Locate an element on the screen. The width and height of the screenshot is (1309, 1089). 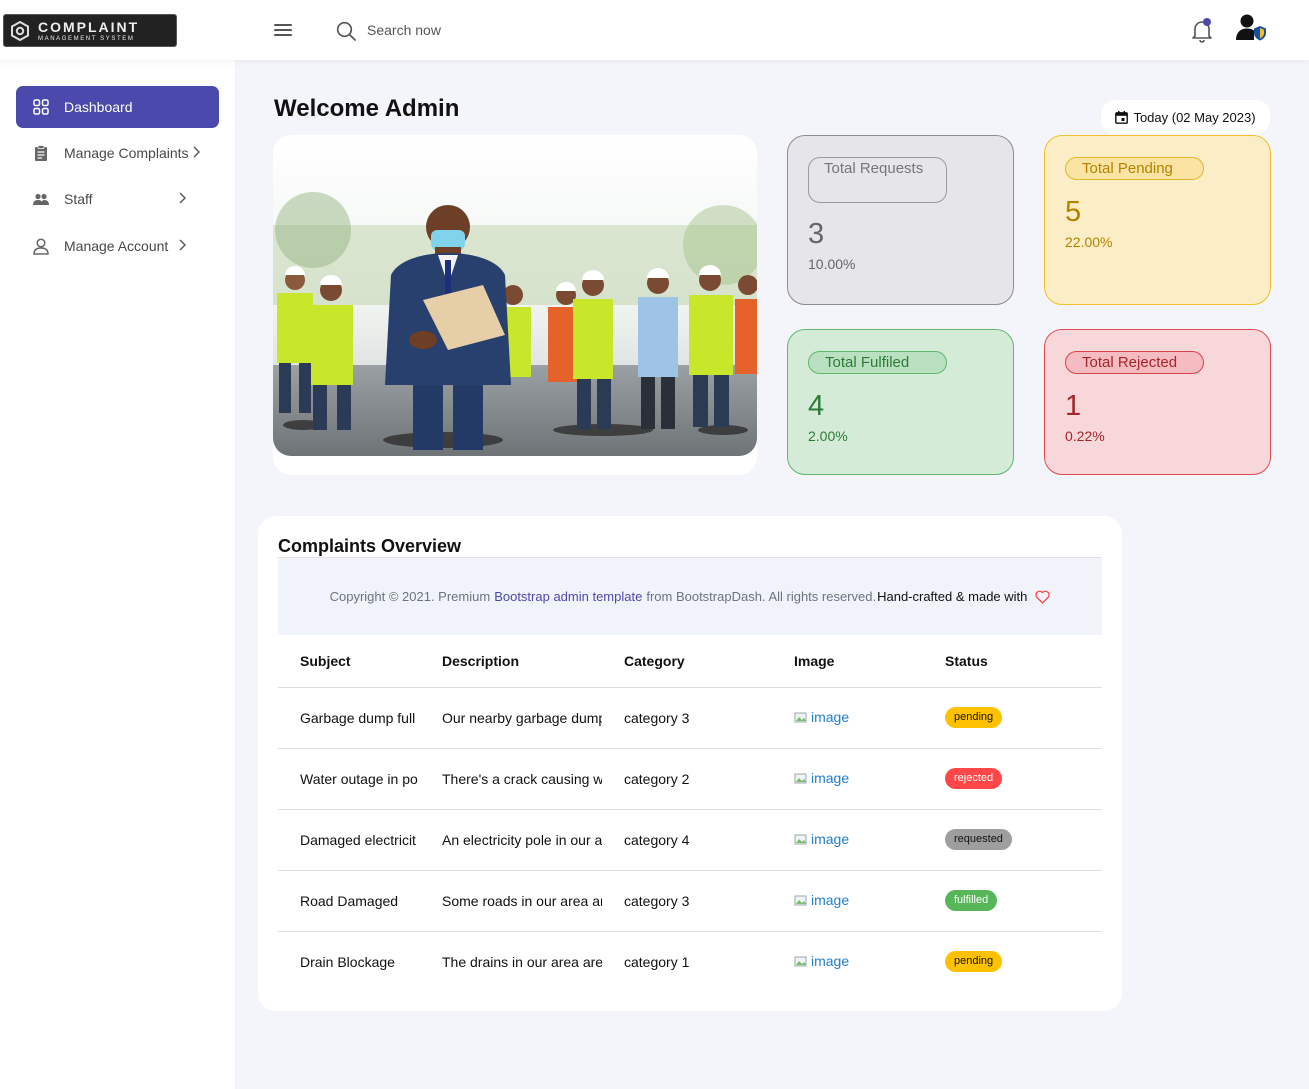
status-badge: fulfilled is located at coordinates (971, 900).